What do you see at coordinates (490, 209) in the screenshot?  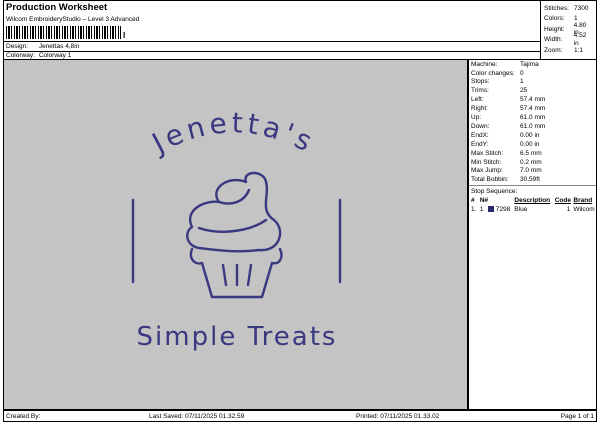 I see `color-swatch` at bounding box center [490, 209].